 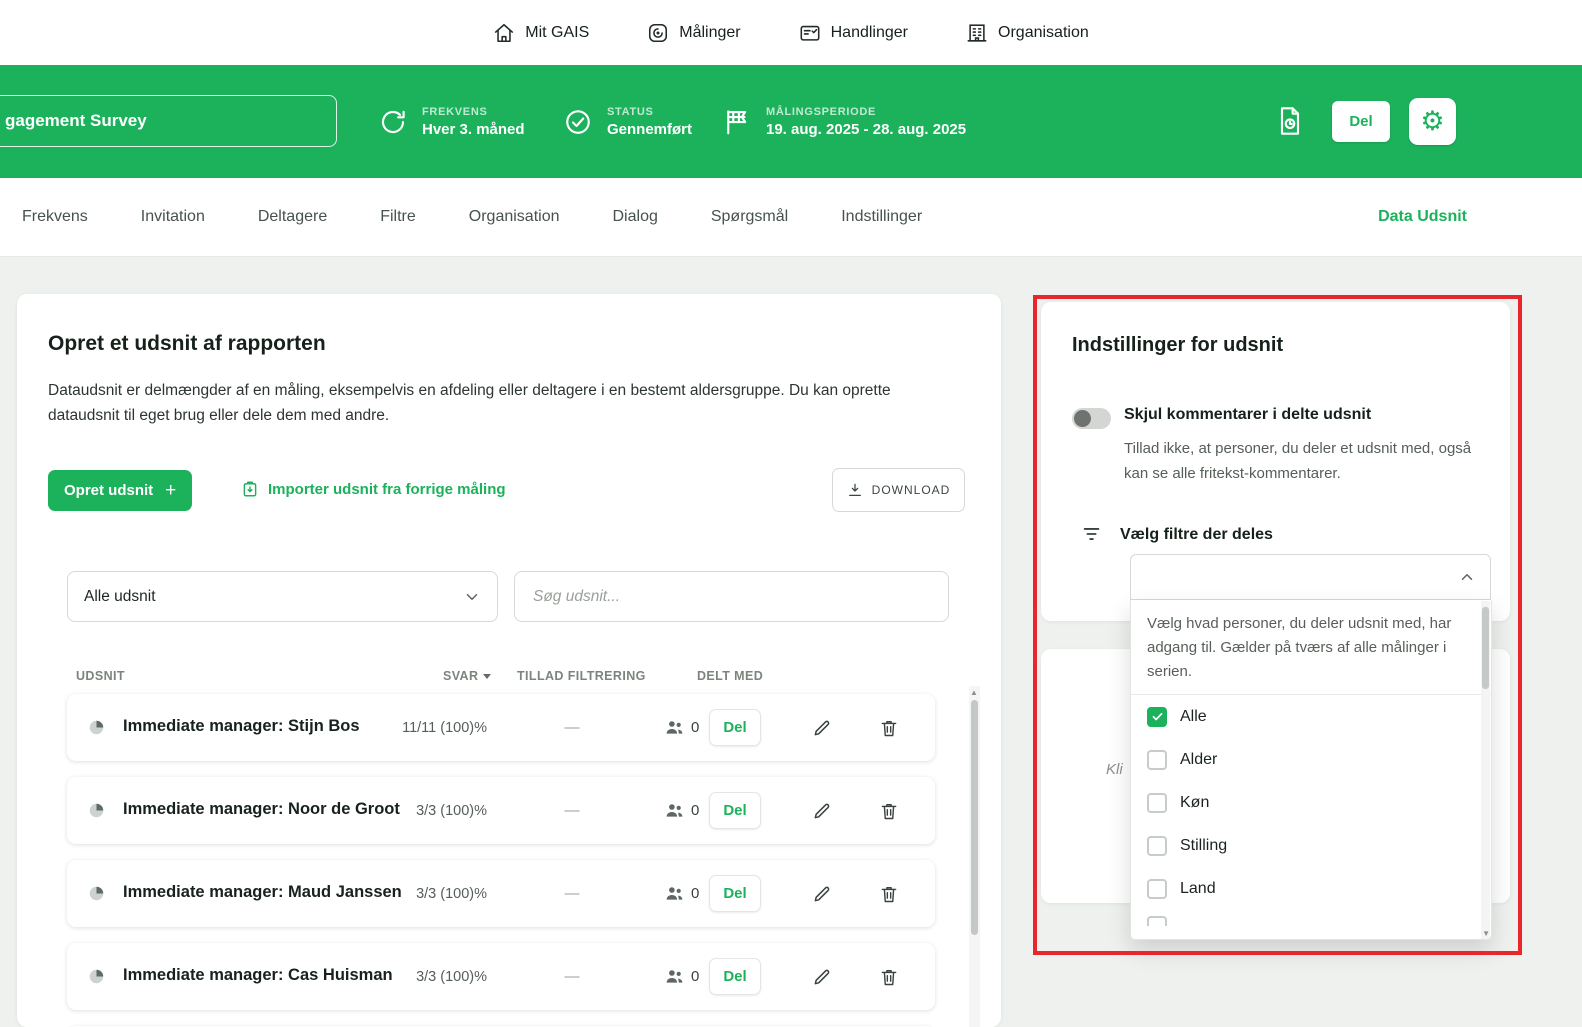 I want to click on nav-label: Målinger, so click(x=710, y=32).